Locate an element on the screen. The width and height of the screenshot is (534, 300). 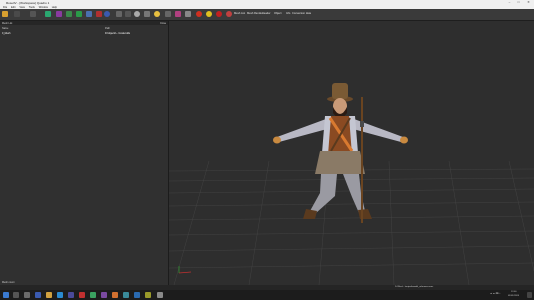
mesh-item-name: 0_Mesh is located at coordinates (6, 33).